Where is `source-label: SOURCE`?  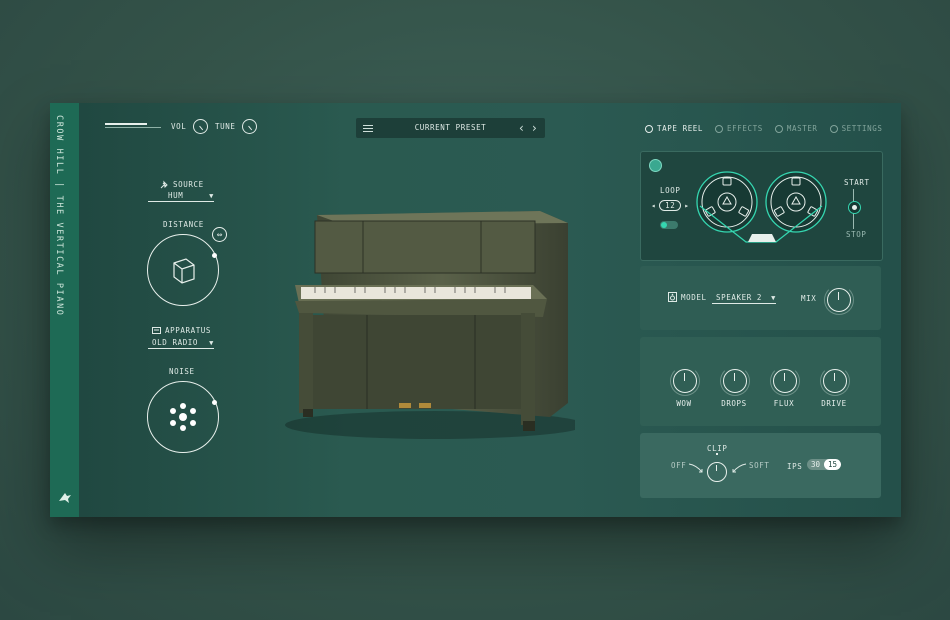 source-label: SOURCE is located at coordinates (188, 184).